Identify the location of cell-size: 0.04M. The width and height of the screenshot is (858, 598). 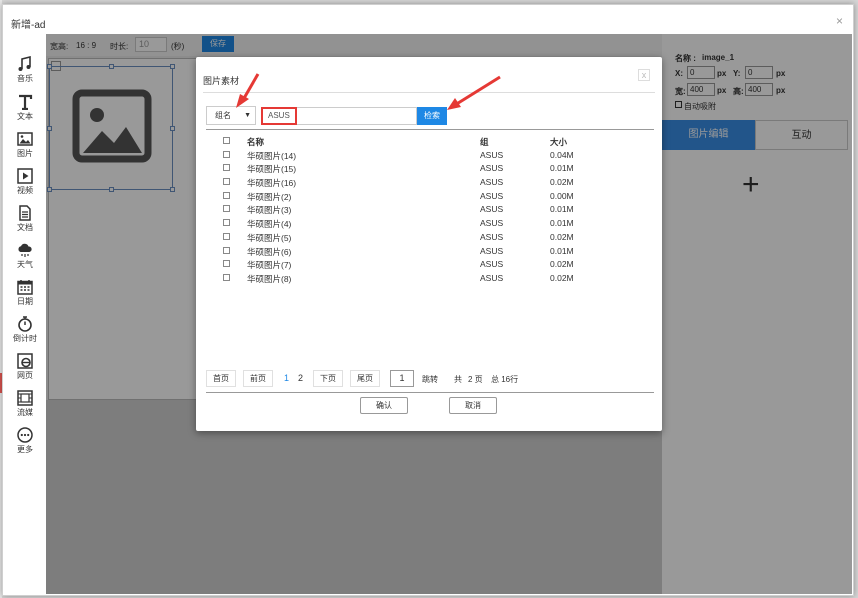
(562, 154).